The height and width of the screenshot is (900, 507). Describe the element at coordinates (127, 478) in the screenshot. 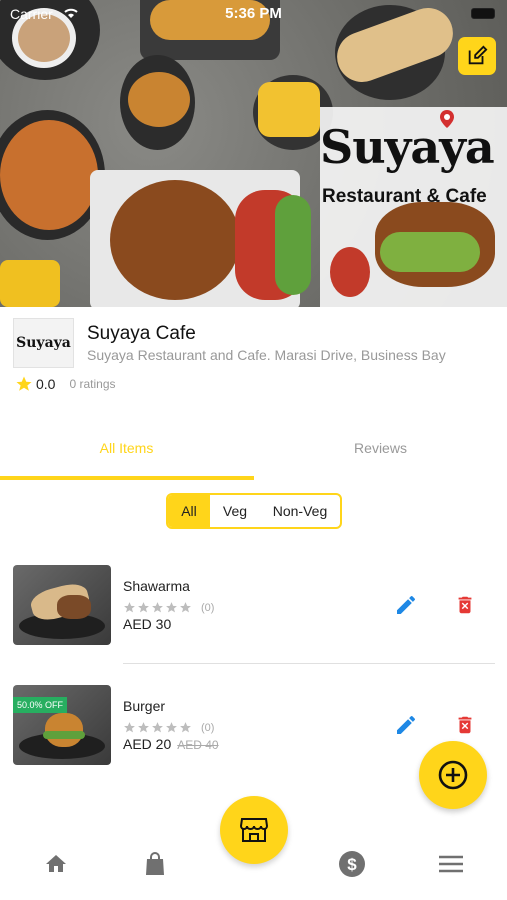

I see `active-tab-indicator` at that location.